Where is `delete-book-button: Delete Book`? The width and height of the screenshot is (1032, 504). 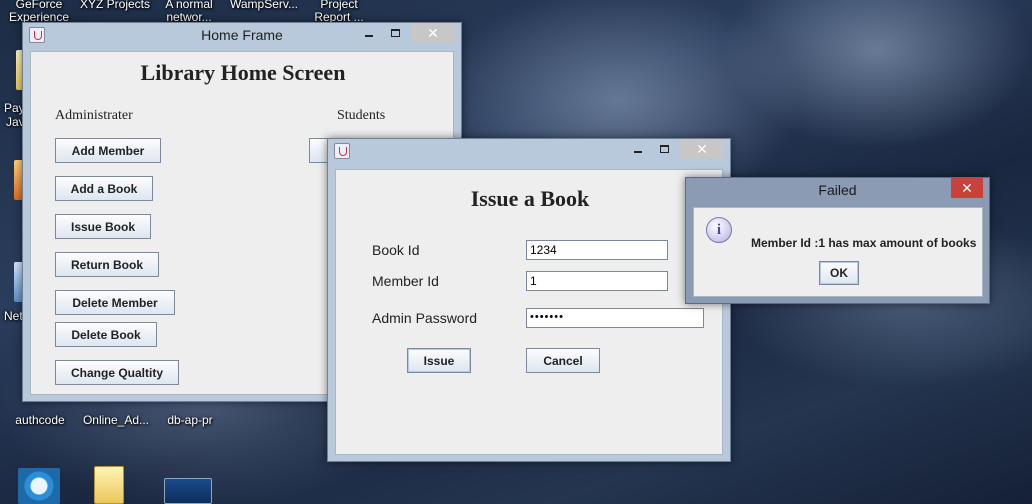
delete-book-button: Delete Book is located at coordinates (106, 334).